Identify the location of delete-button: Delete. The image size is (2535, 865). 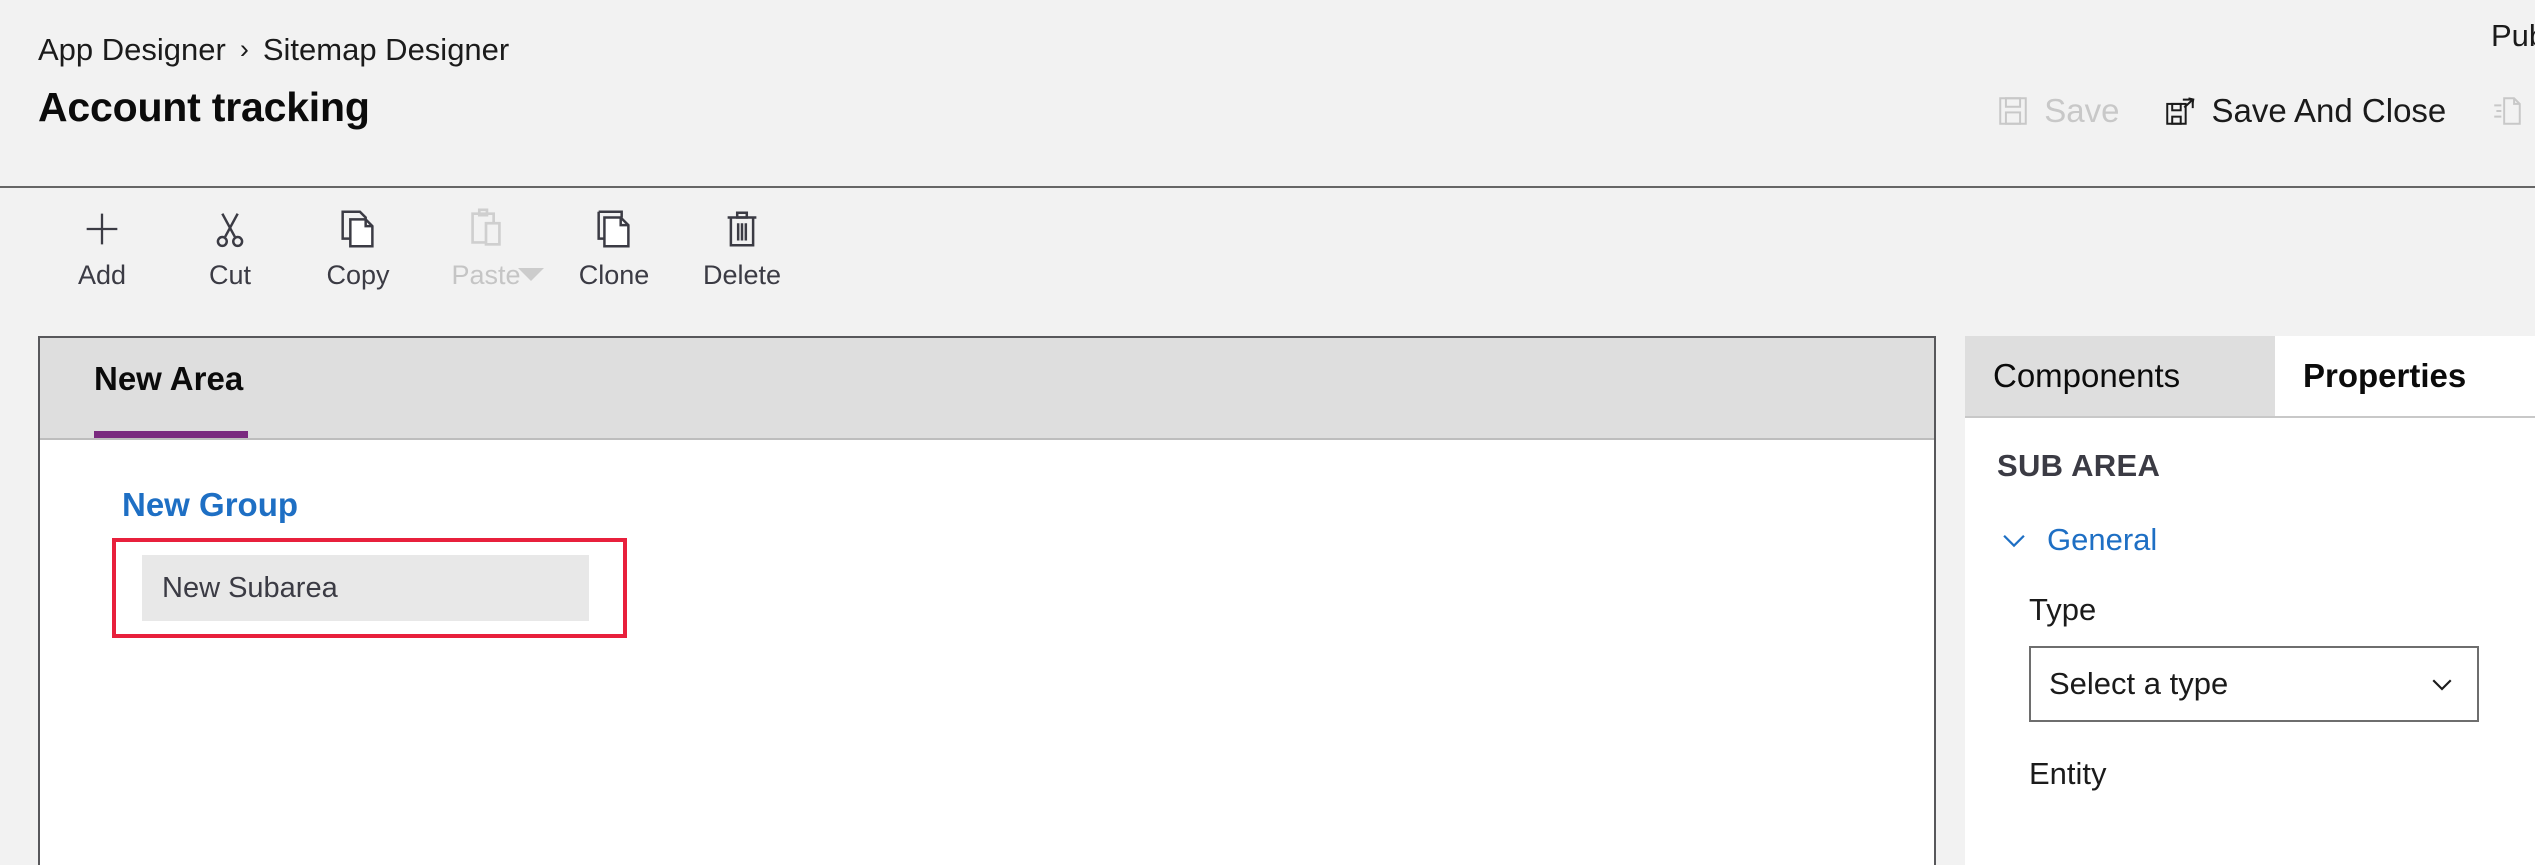
(742, 239).